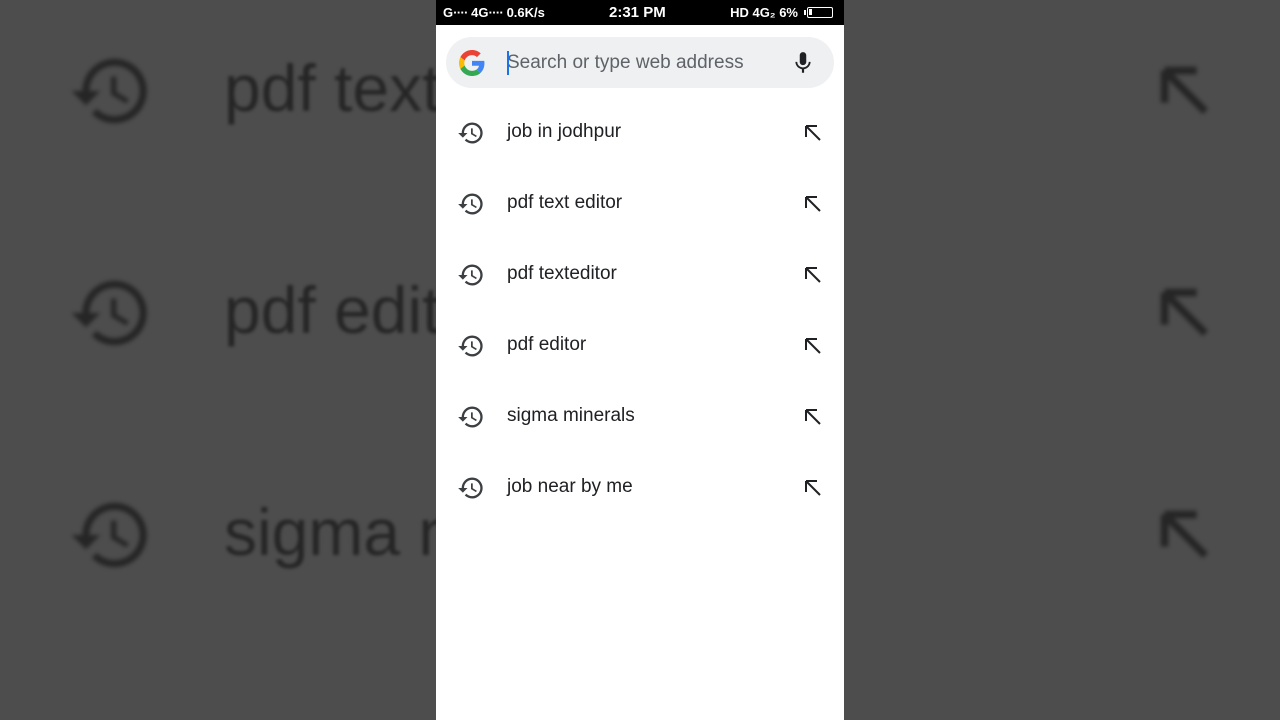 The height and width of the screenshot is (720, 1280). Describe the element at coordinates (640, 274) in the screenshot. I see `suggestion-item: pdf texteditor` at that location.